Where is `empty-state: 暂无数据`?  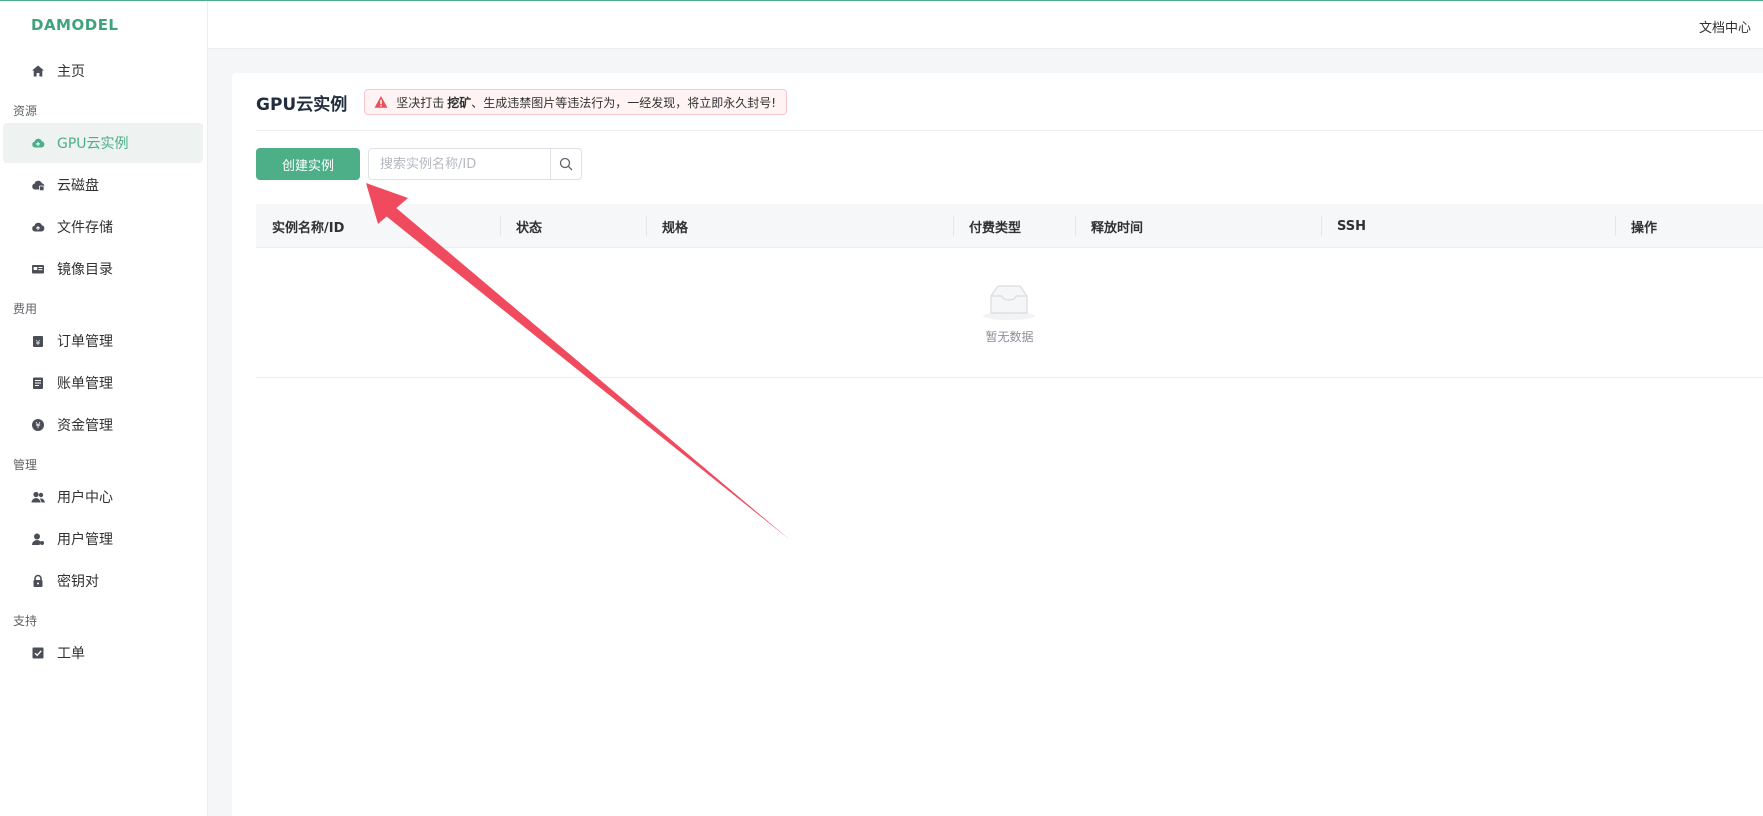 empty-state: 暂无数据 is located at coordinates (1009, 311).